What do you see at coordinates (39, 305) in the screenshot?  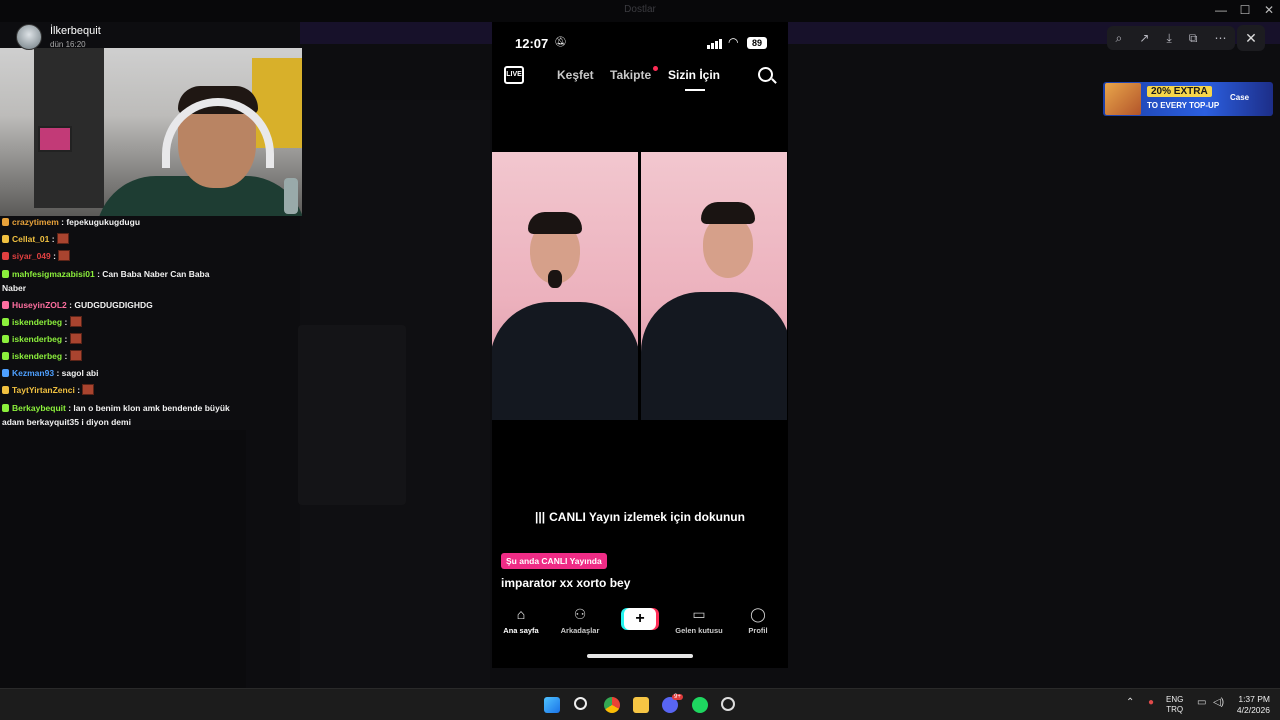 I see `chat-username: HuseyinZOL2` at bounding box center [39, 305].